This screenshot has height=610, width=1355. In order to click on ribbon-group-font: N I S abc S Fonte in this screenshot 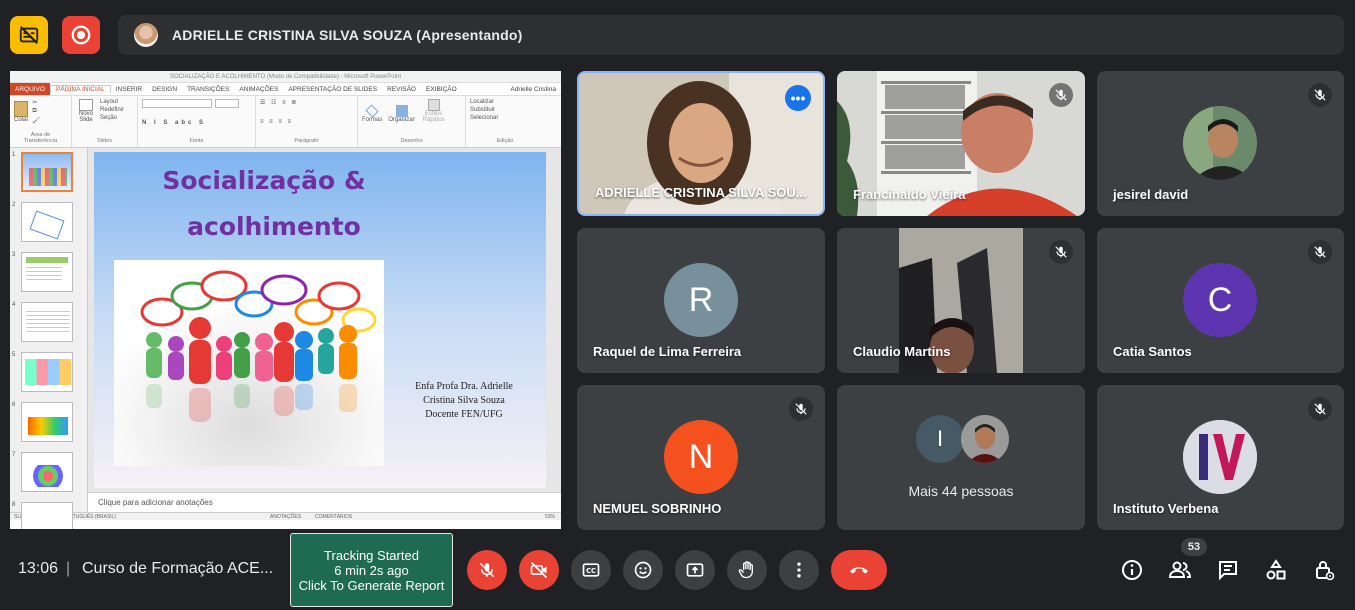, I will do `click(197, 121)`.